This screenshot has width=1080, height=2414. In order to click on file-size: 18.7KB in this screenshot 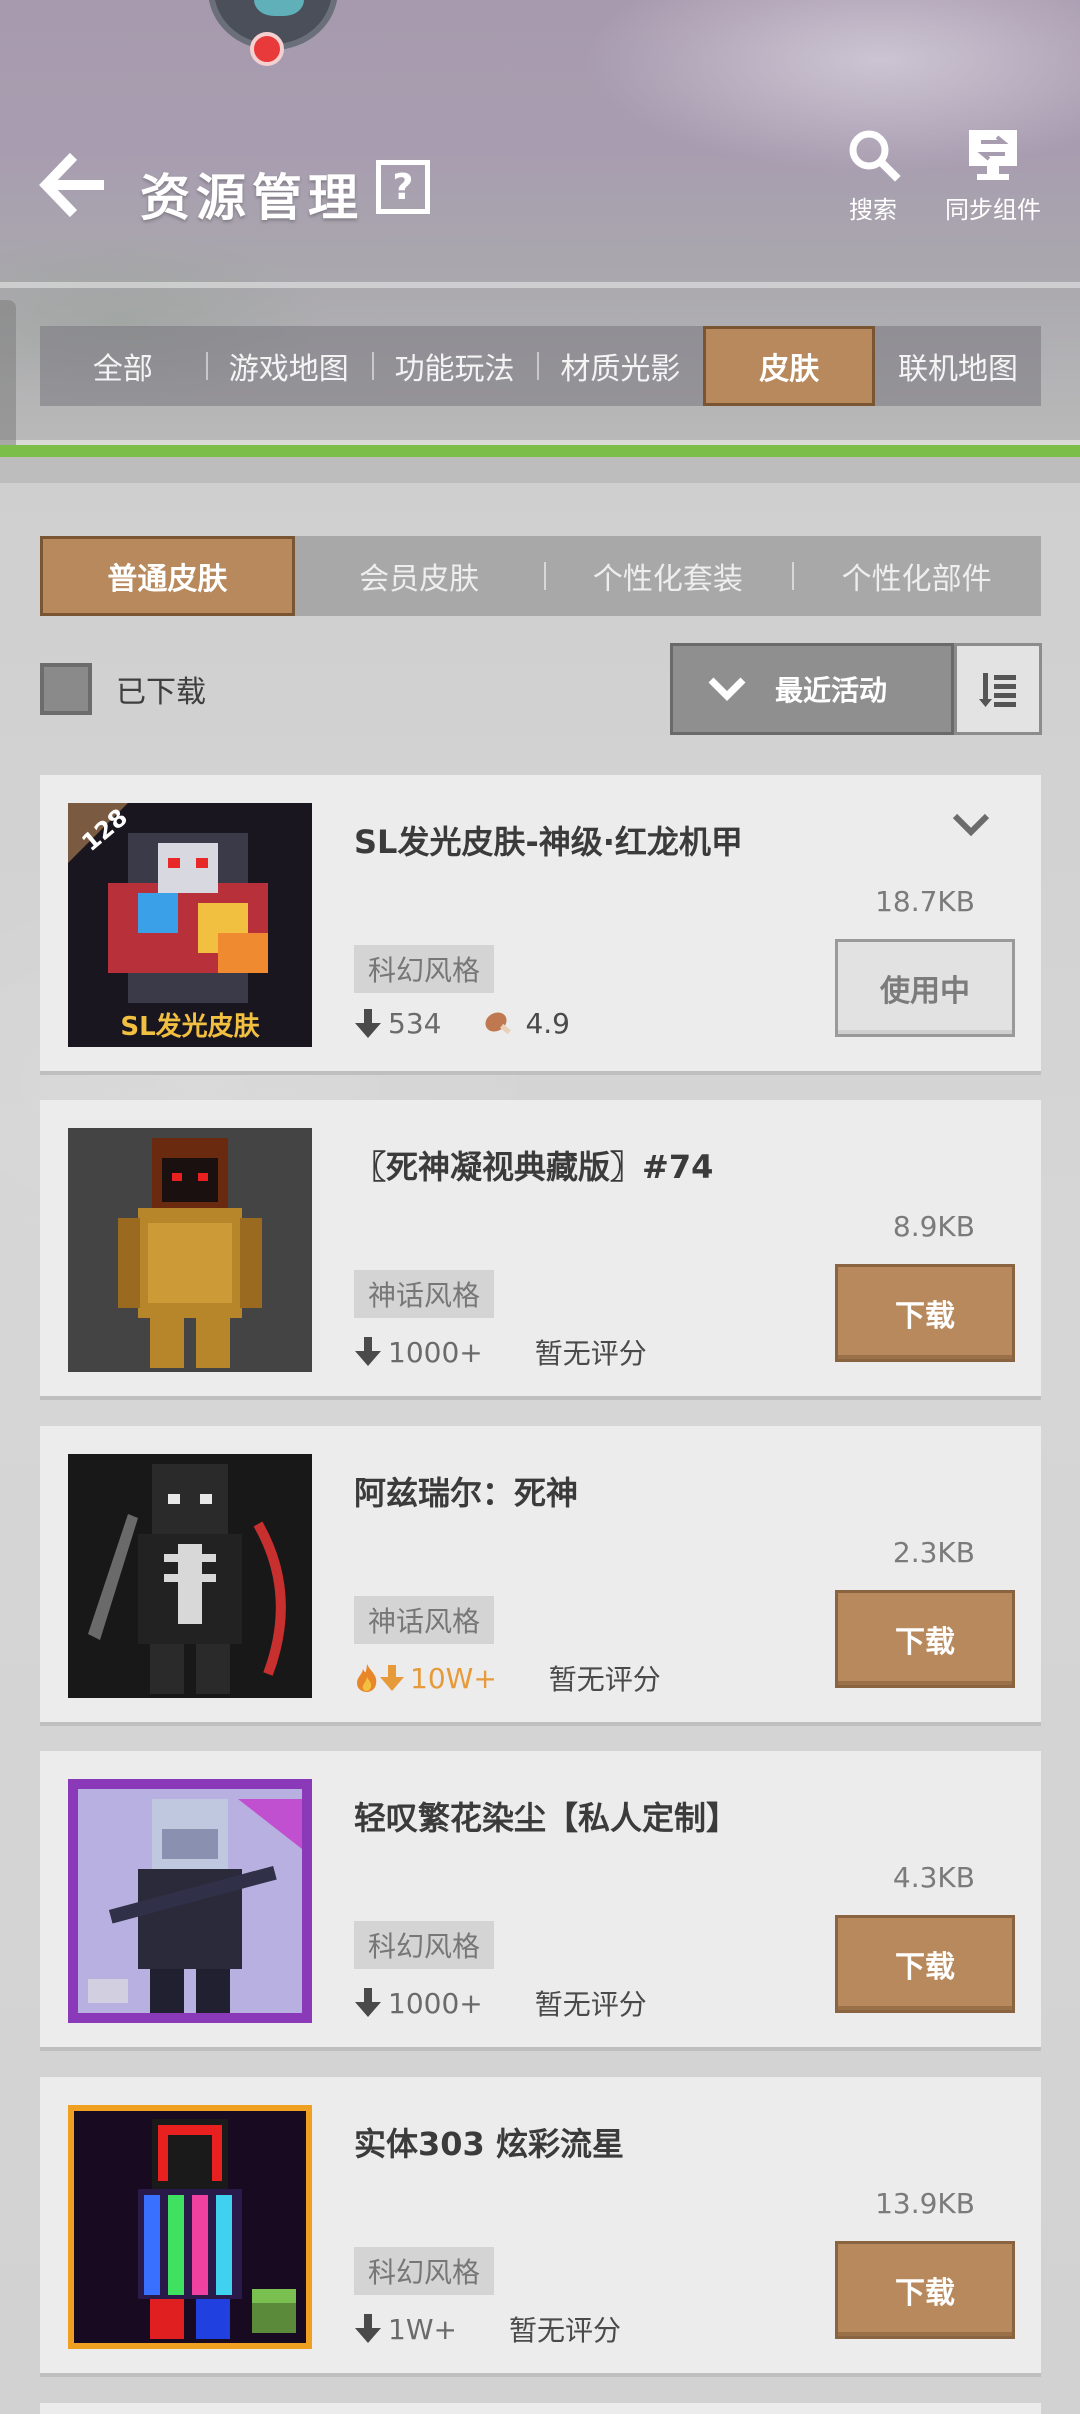, I will do `click(925, 901)`.